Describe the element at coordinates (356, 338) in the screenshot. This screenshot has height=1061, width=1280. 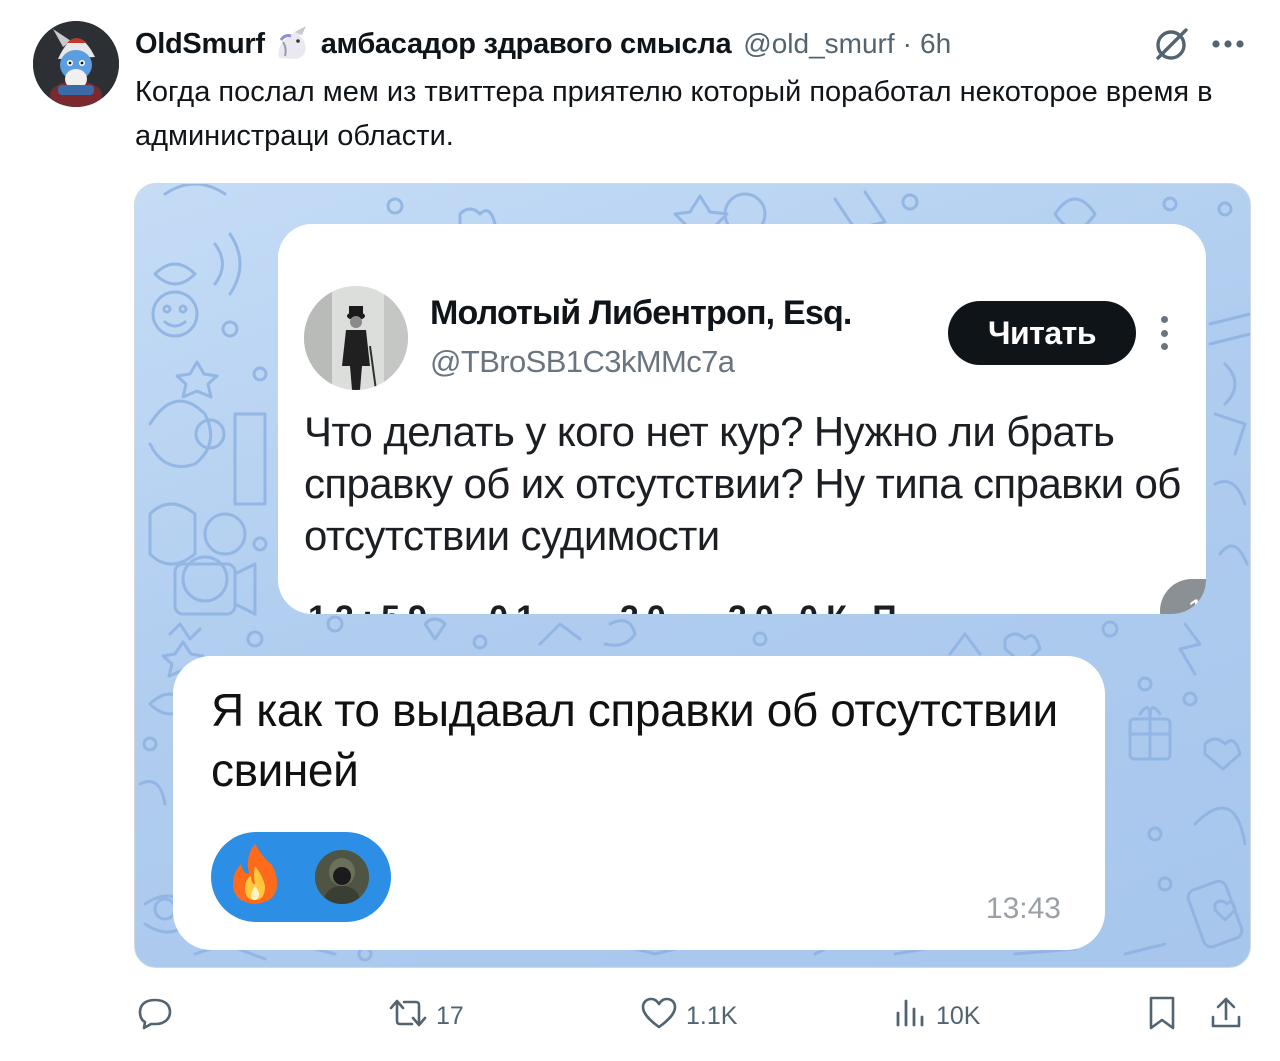
I see `quoted-author-avatar` at that location.